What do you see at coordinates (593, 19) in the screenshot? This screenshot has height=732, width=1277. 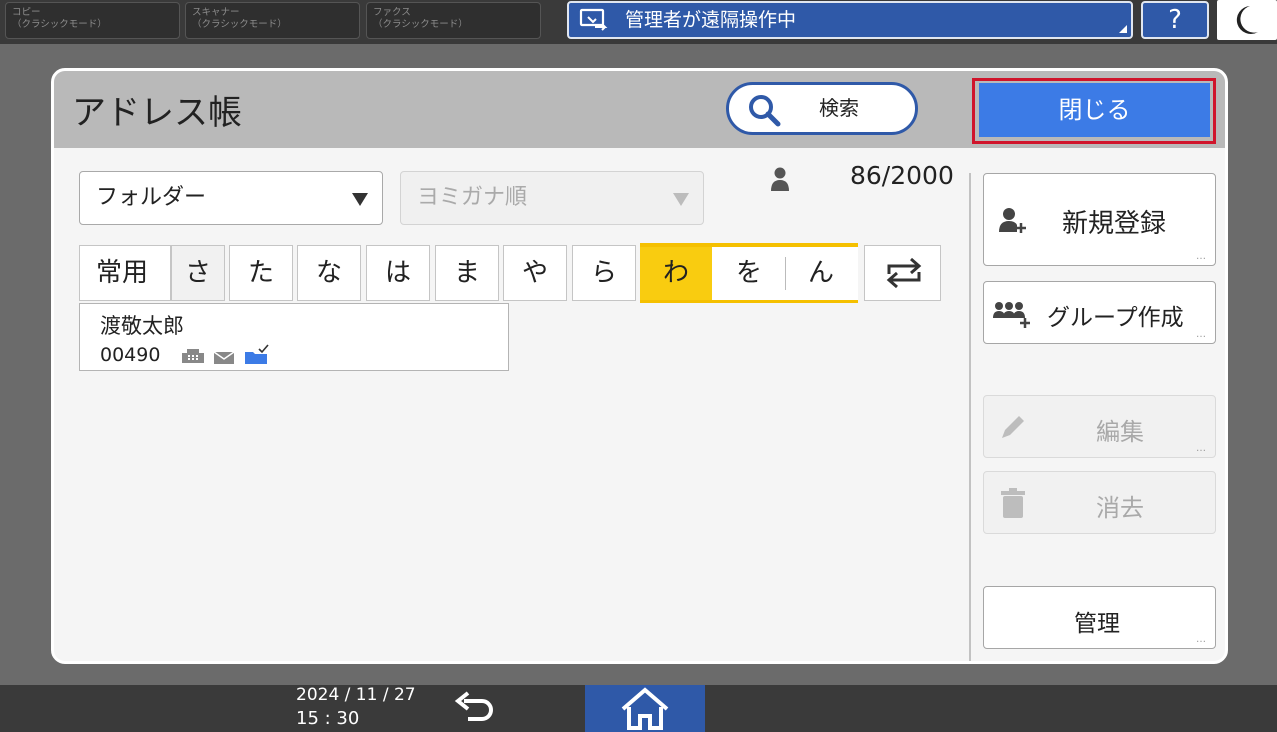 I see `remote-operation-icon` at bounding box center [593, 19].